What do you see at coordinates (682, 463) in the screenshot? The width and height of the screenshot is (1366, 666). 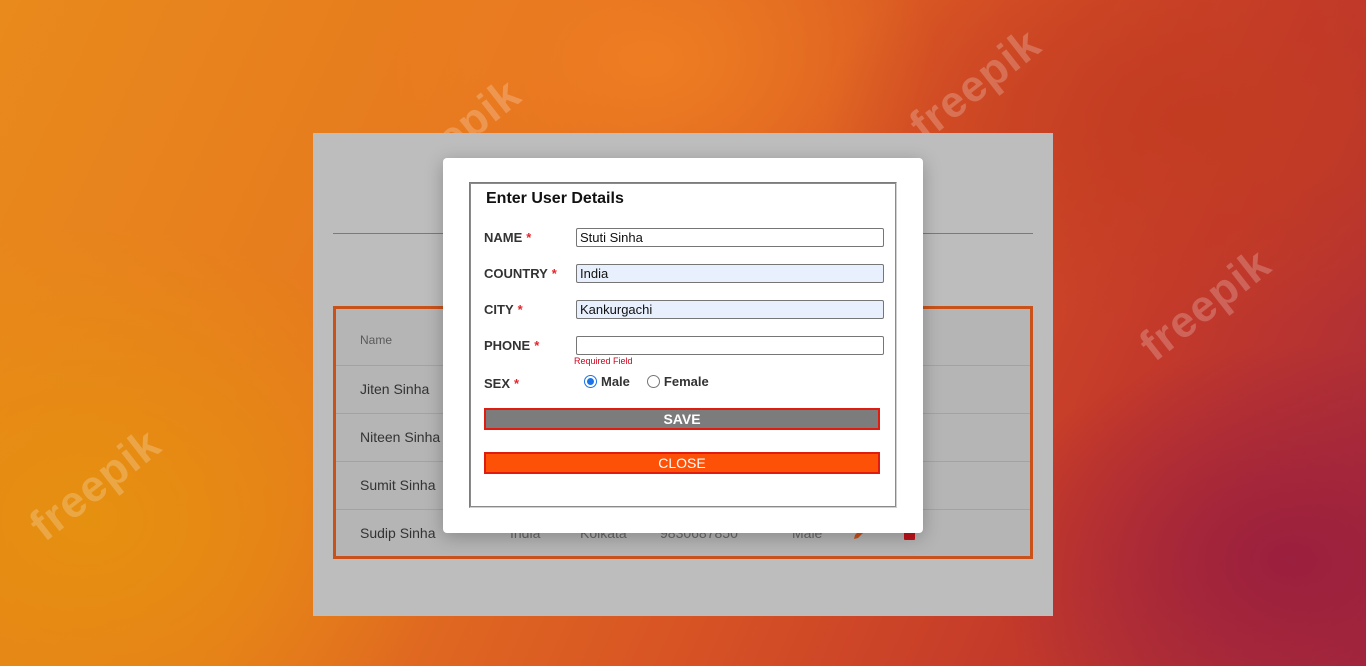 I see `close-button: CLOSE` at bounding box center [682, 463].